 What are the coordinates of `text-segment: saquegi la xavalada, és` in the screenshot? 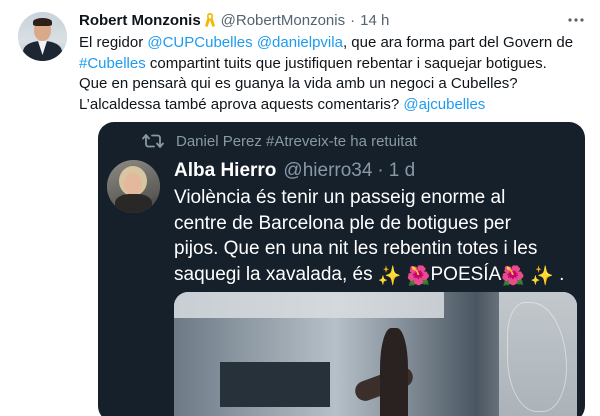 It's located at (276, 274).